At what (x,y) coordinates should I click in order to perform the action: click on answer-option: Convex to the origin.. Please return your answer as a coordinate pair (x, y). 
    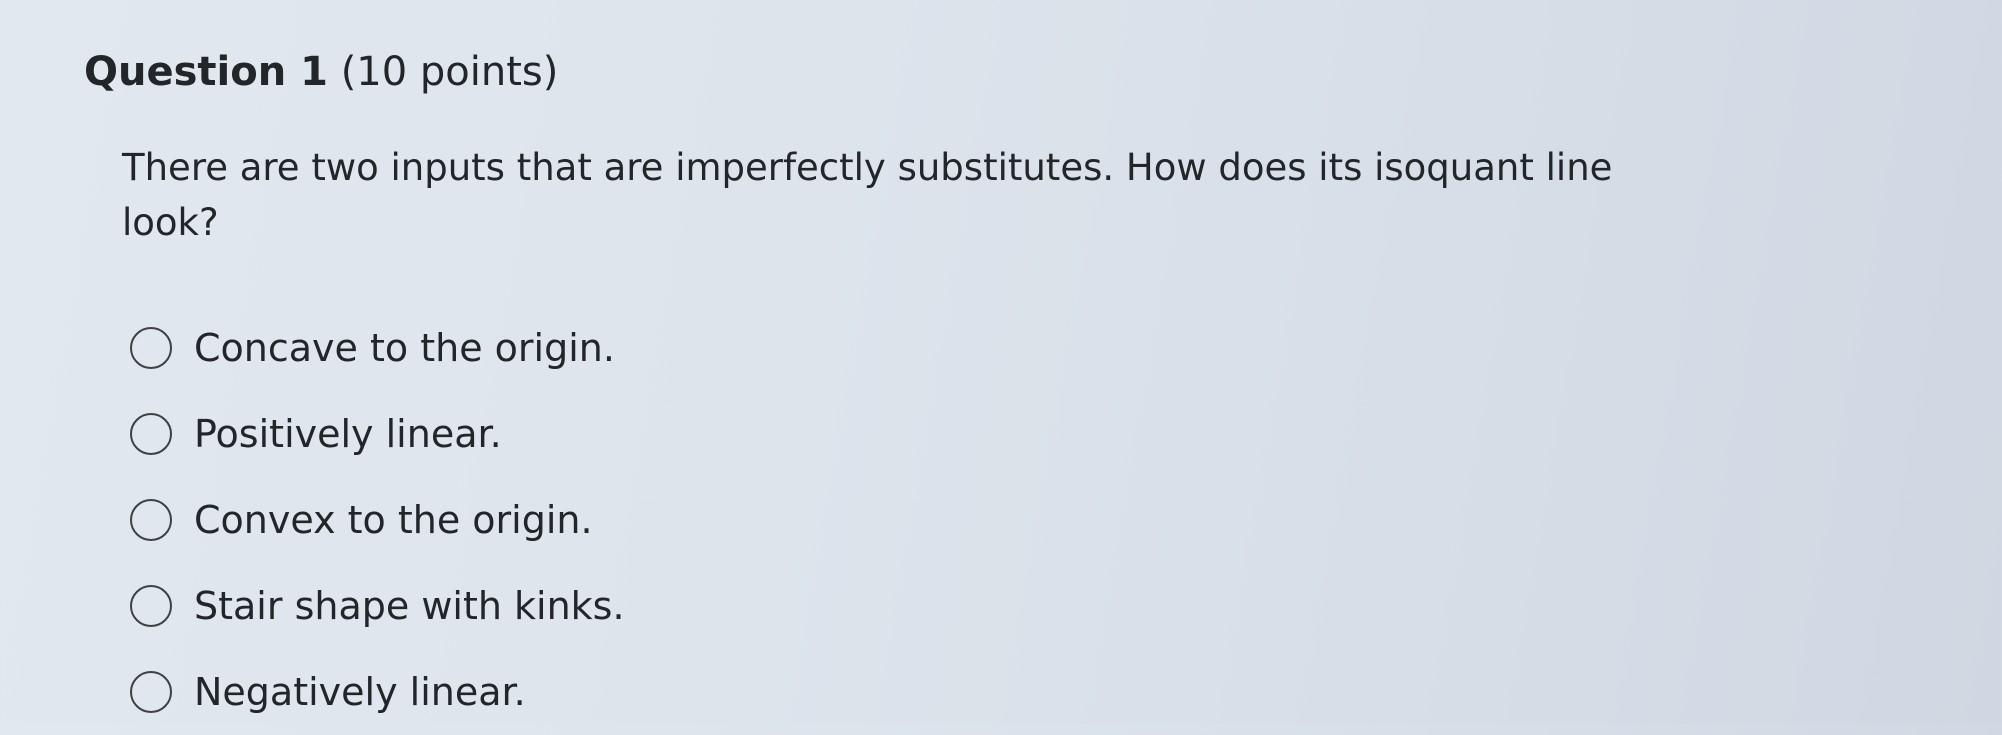
    Looking at the image, I should click on (377, 520).